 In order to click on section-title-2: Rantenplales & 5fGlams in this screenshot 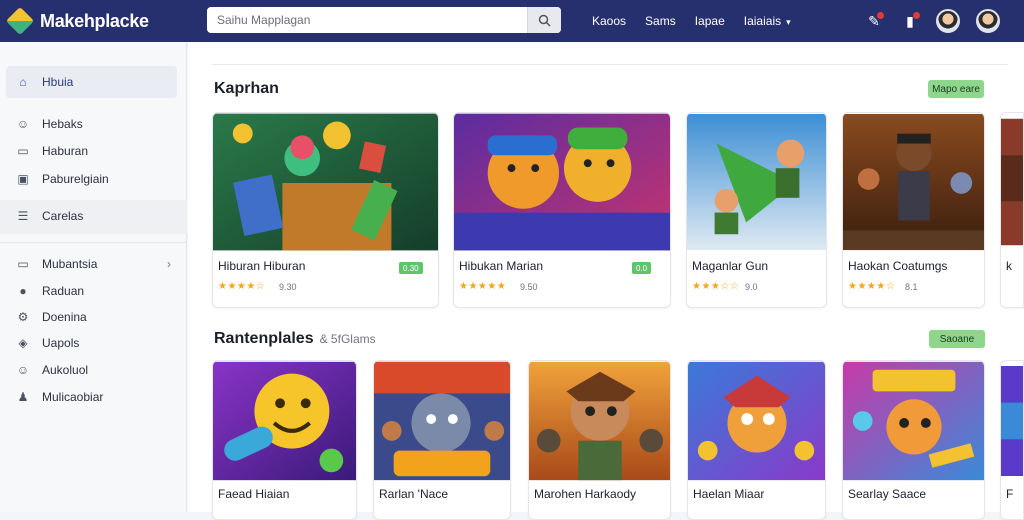, I will do `click(295, 339)`.